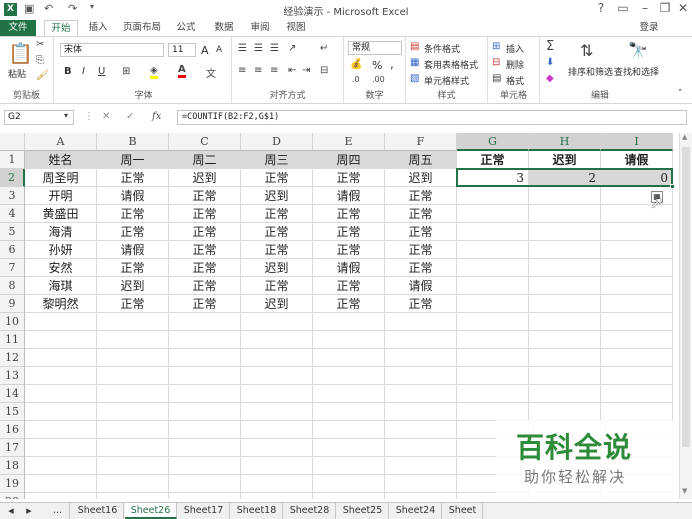 The image size is (692, 519). I want to click on column-header-c: C, so click(205, 142).